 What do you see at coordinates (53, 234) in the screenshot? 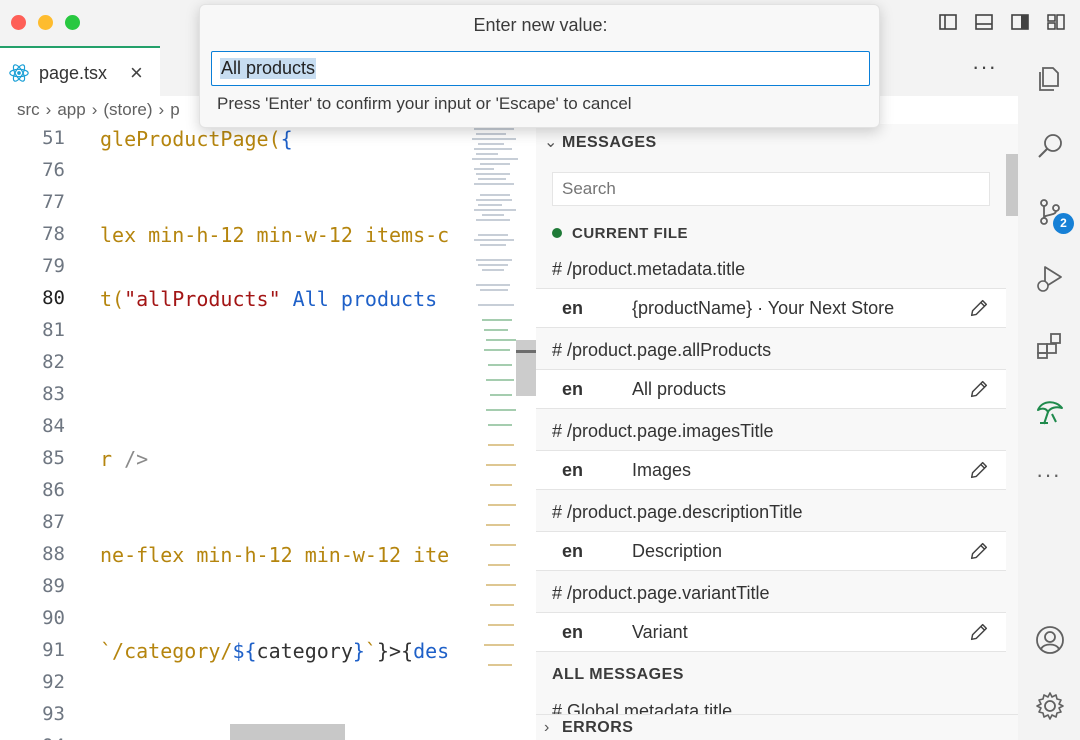
I see `line-number: 78` at bounding box center [53, 234].